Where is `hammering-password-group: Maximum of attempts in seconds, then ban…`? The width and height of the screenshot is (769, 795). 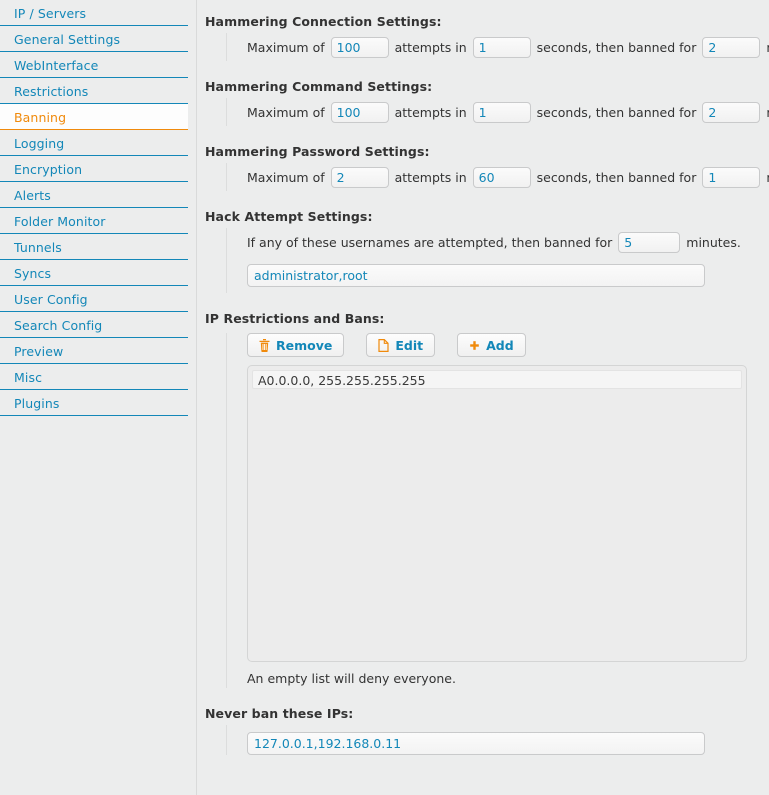 hammering-password-group: Maximum of attempts in seconds, then ban… is located at coordinates (497, 177).